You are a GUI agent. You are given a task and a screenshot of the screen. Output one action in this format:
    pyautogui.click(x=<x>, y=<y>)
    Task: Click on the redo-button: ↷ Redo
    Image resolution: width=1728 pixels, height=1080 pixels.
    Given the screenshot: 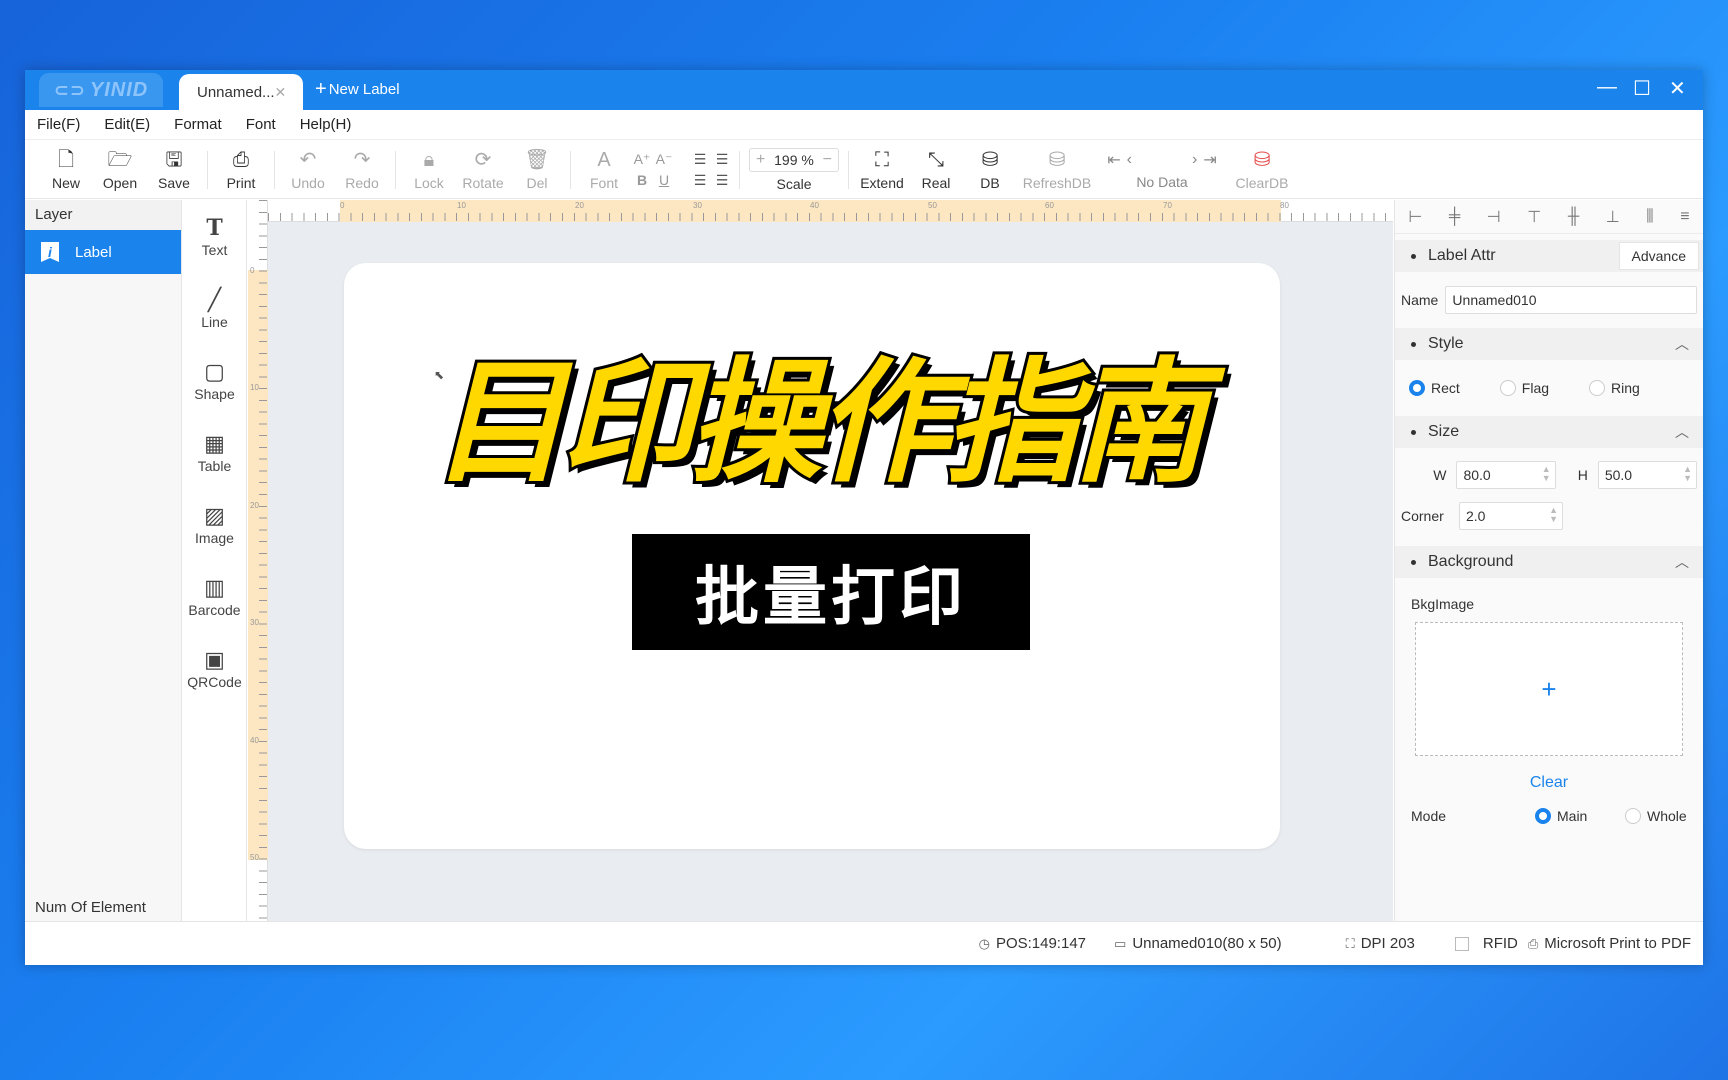 What is the action you would take?
    pyautogui.click(x=362, y=170)
    